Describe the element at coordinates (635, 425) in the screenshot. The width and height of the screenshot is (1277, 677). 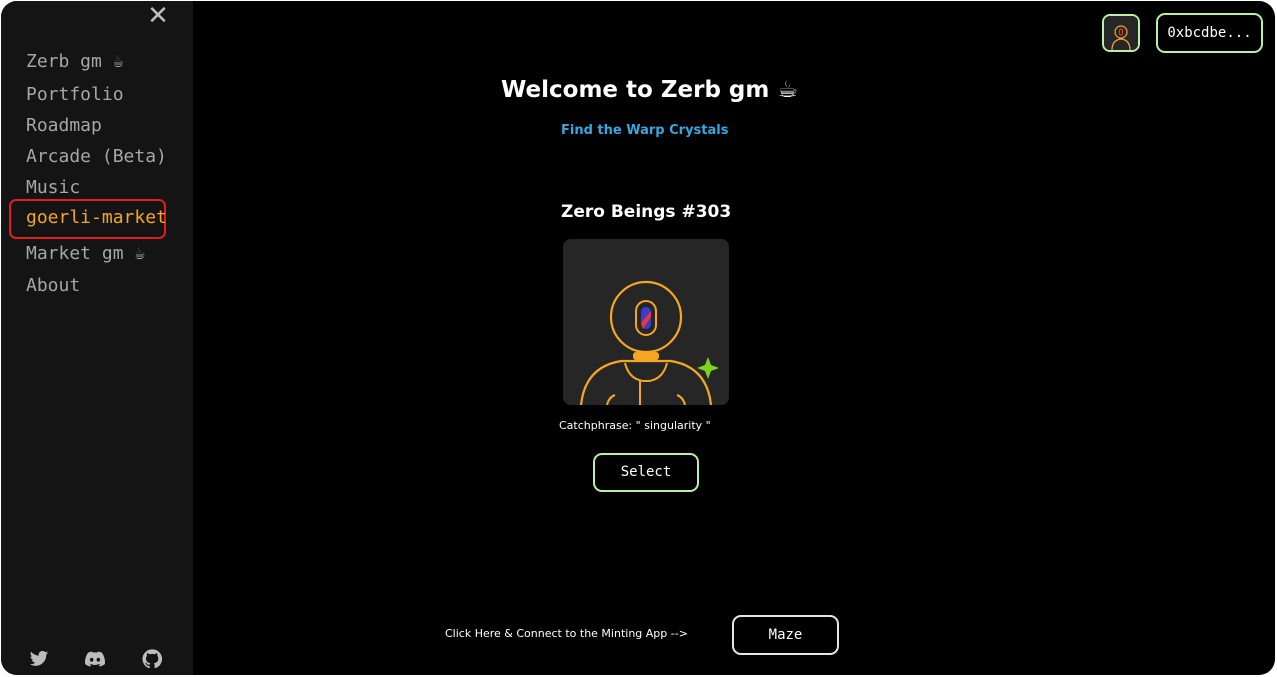
I see `nft-catchphrase: Catchphrase: " singularity "` at that location.